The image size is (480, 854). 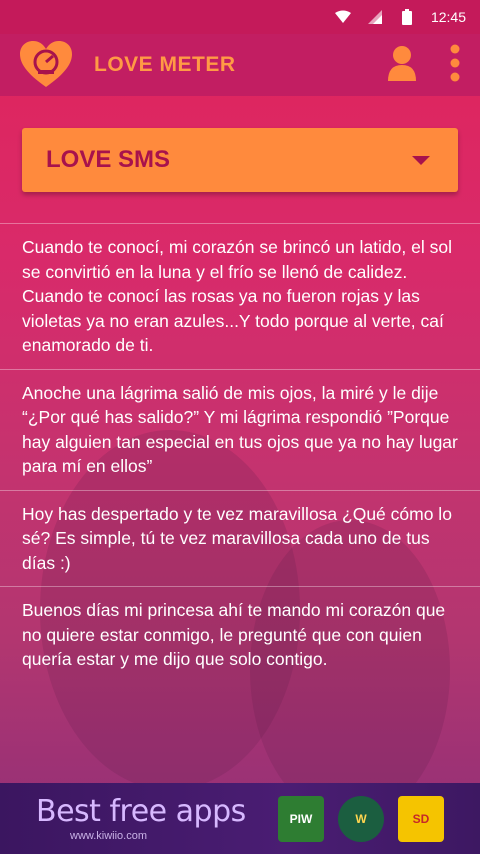 I want to click on battery-icon, so click(x=407, y=17).